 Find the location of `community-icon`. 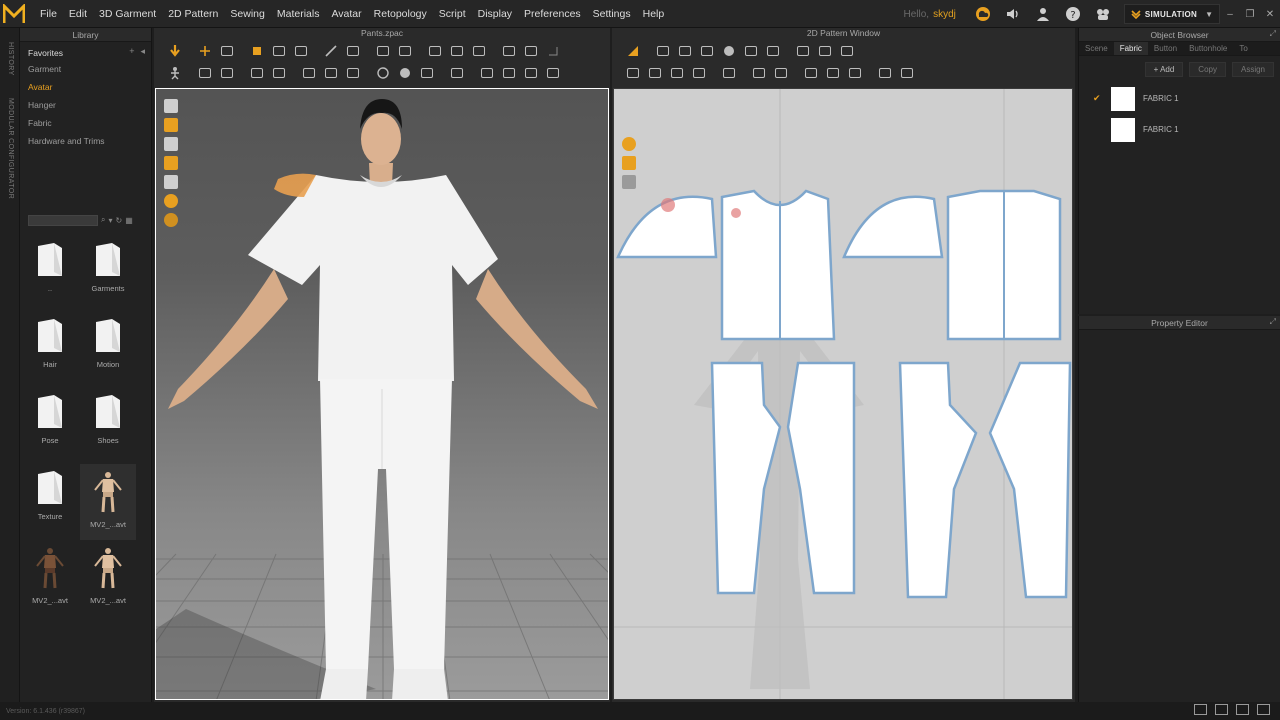

community-icon is located at coordinates (1103, 14).